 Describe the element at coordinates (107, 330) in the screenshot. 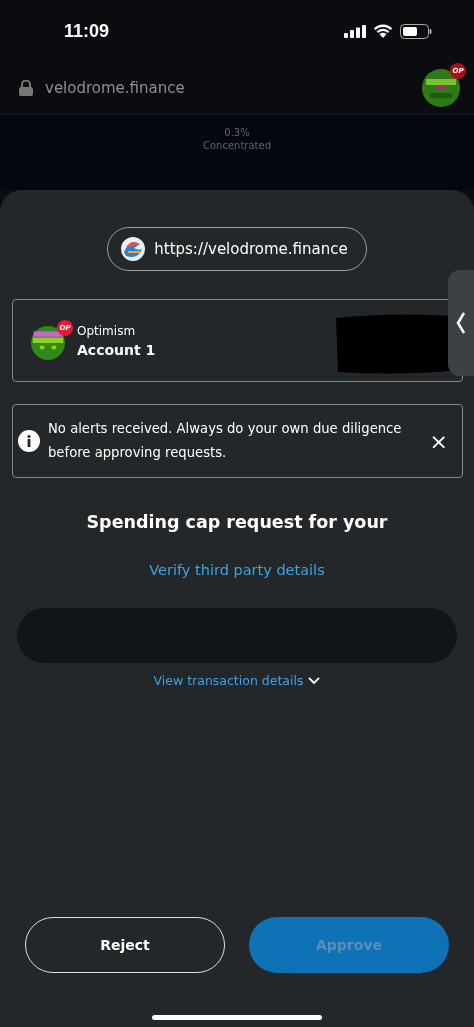

I see `network-name: Optimism` at that location.